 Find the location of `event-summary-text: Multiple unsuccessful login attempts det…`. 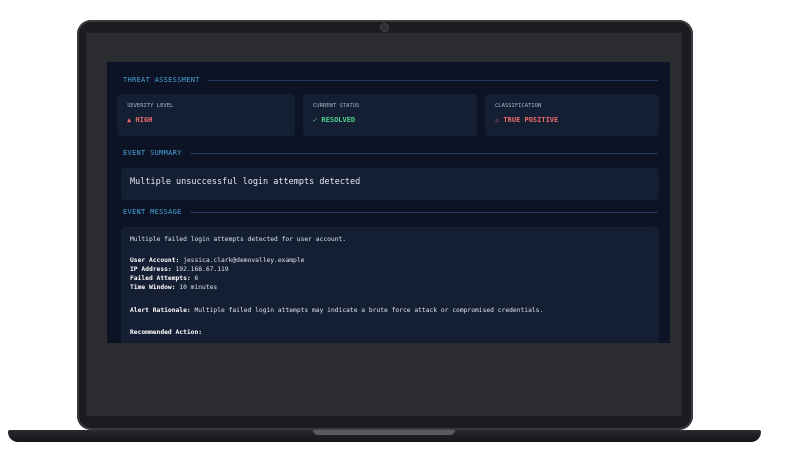

event-summary-text: Multiple unsuccessful login attempts det… is located at coordinates (245, 182).